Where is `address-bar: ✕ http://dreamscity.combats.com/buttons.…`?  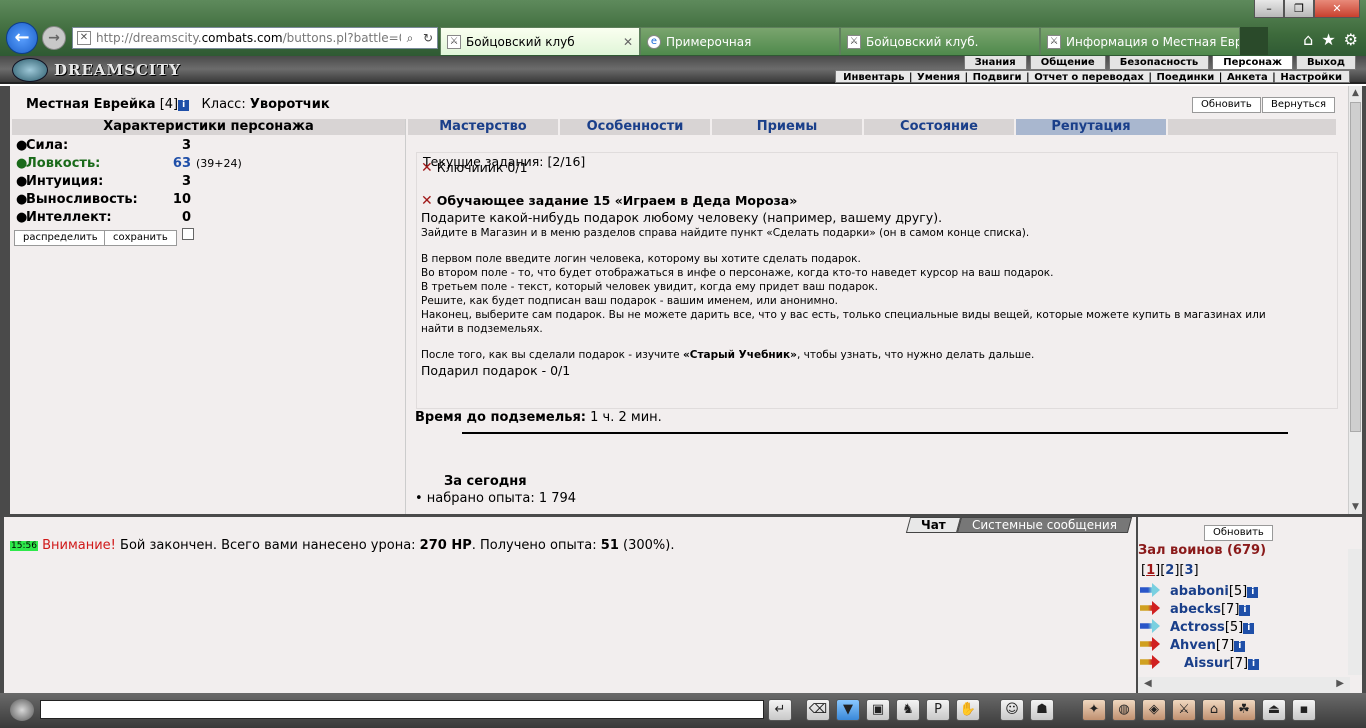 address-bar: ✕ http://dreamscity.combats.com/buttons.… is located at coordinates (255, 38).